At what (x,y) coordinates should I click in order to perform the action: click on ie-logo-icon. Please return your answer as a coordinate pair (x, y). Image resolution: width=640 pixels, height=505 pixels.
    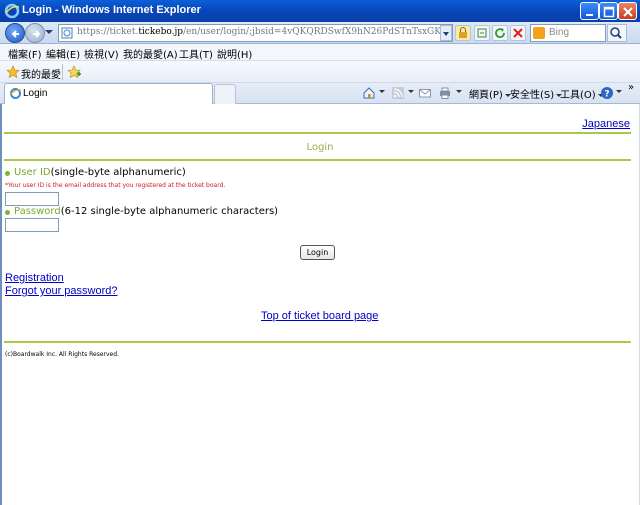
    Looking at the image, I should click on (12, 11).